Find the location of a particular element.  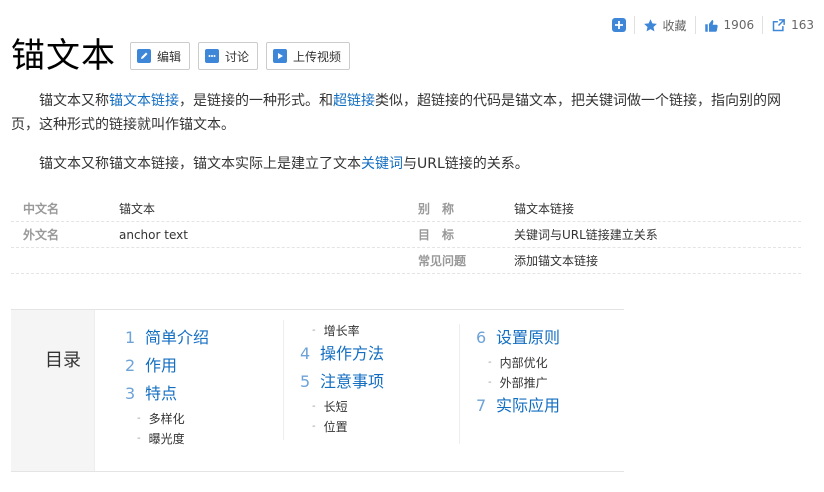

discuss-button: 讨论 is located at coordinates (228, 56).